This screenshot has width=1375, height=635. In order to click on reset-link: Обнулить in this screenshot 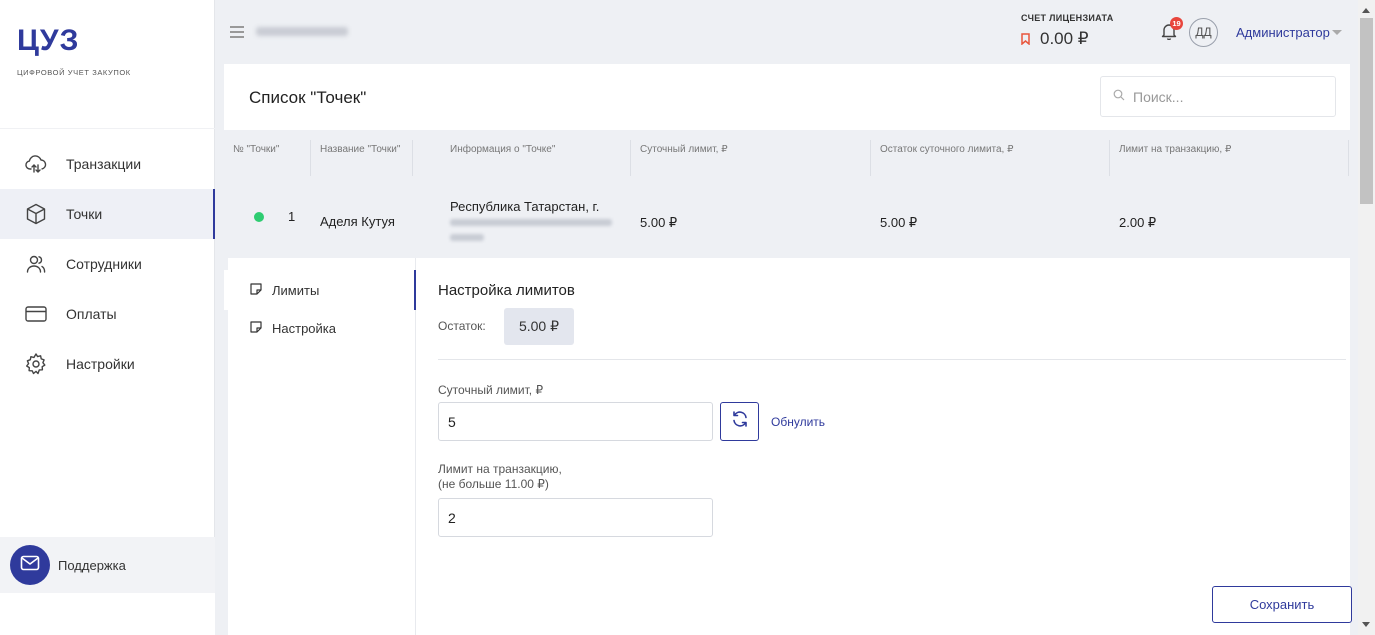, I will do `click(798, 422)`.